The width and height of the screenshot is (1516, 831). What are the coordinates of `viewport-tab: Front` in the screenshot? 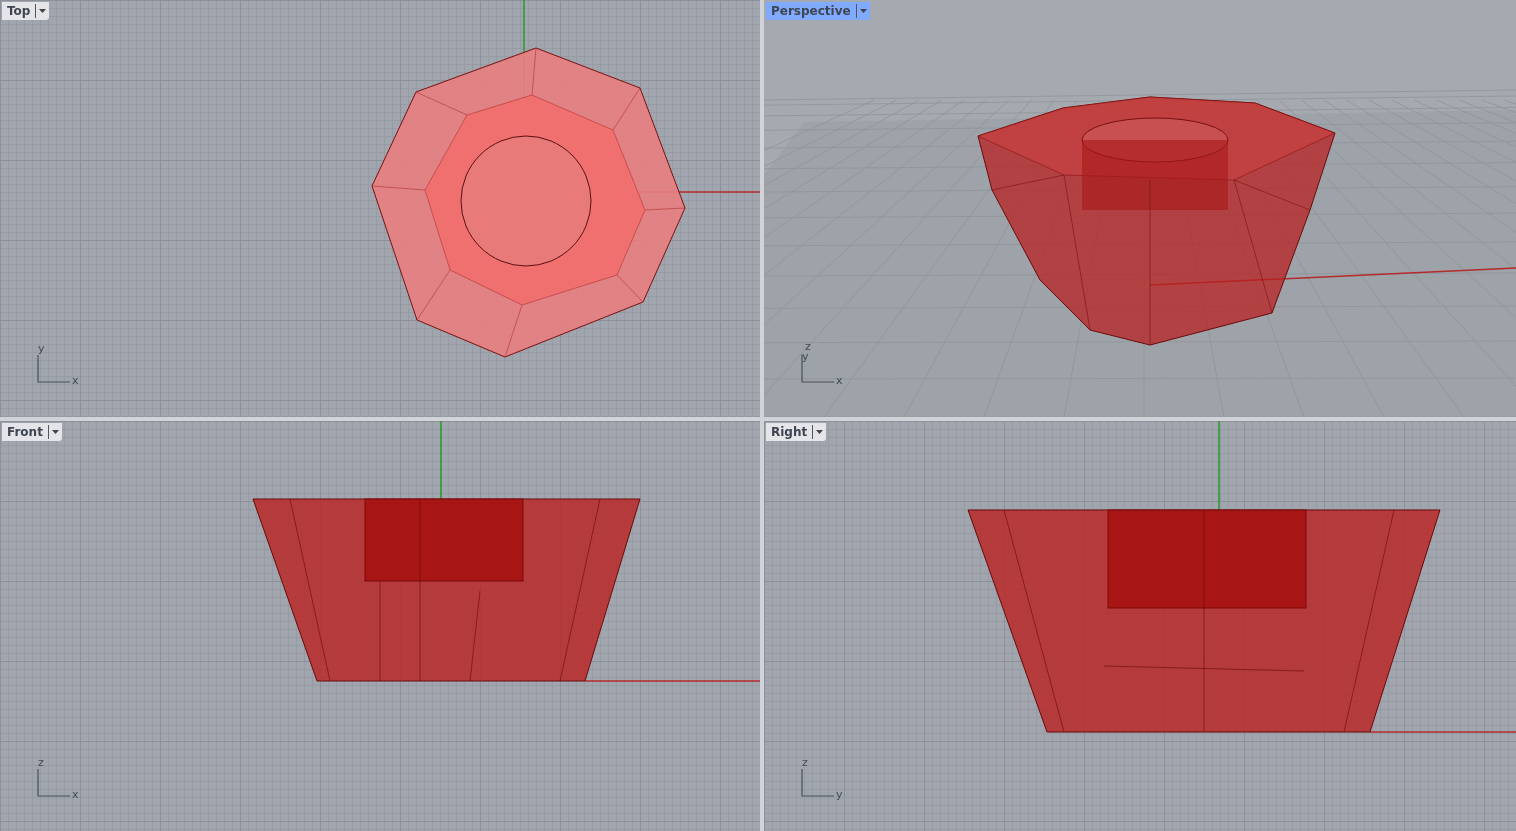 It's located at (32, 432).